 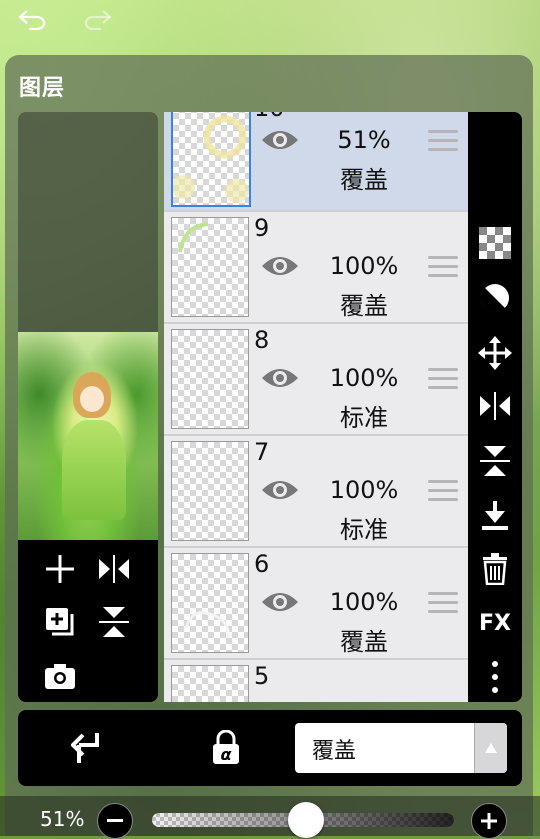 What do you see at coordinates (42, 88) in the screenshot?
I see `panel-title: 图层` at bounding box center [42, 88].